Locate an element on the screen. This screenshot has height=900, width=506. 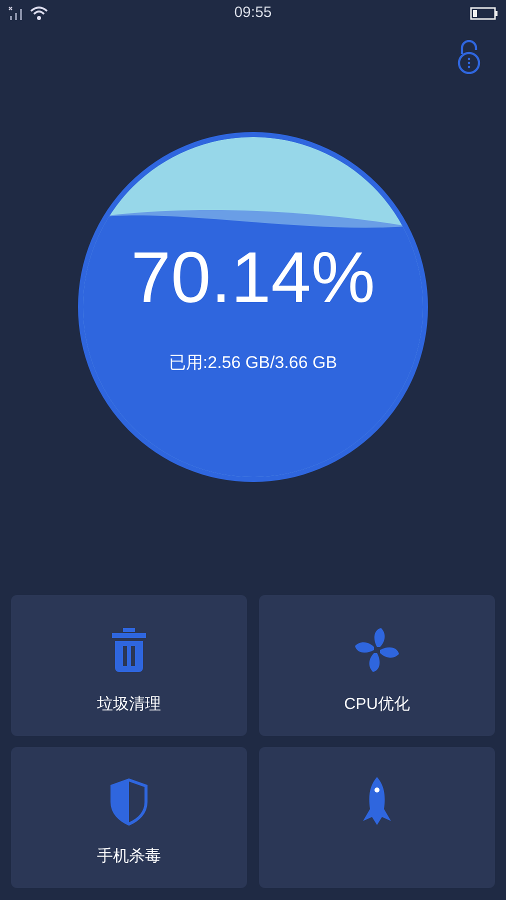
shield-icon is located at coordinates (129, 802).